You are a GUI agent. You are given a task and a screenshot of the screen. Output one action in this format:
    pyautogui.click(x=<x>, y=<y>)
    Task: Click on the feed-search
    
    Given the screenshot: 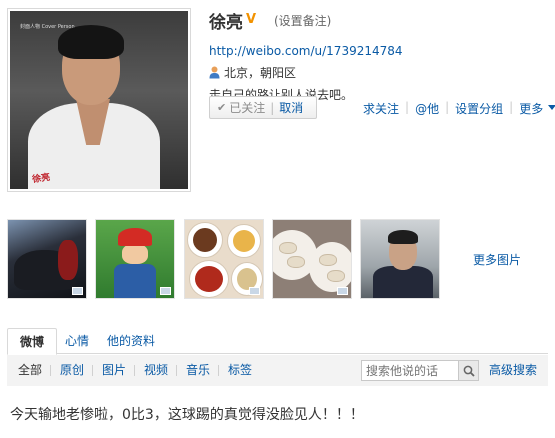 What is the action you would take?
    pyautogui.click(x=420, y=370)
    